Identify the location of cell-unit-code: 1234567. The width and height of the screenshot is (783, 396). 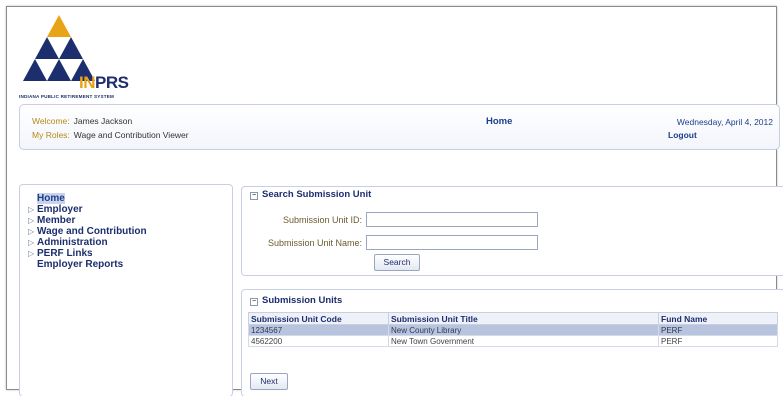
(318, 330).